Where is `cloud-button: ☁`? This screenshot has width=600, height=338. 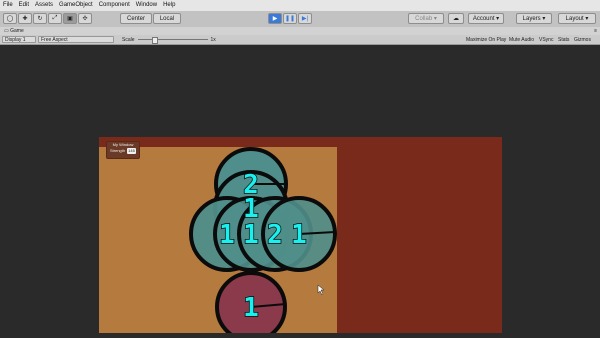
cloud-button: ☁ is located at coordinates (456, 18).